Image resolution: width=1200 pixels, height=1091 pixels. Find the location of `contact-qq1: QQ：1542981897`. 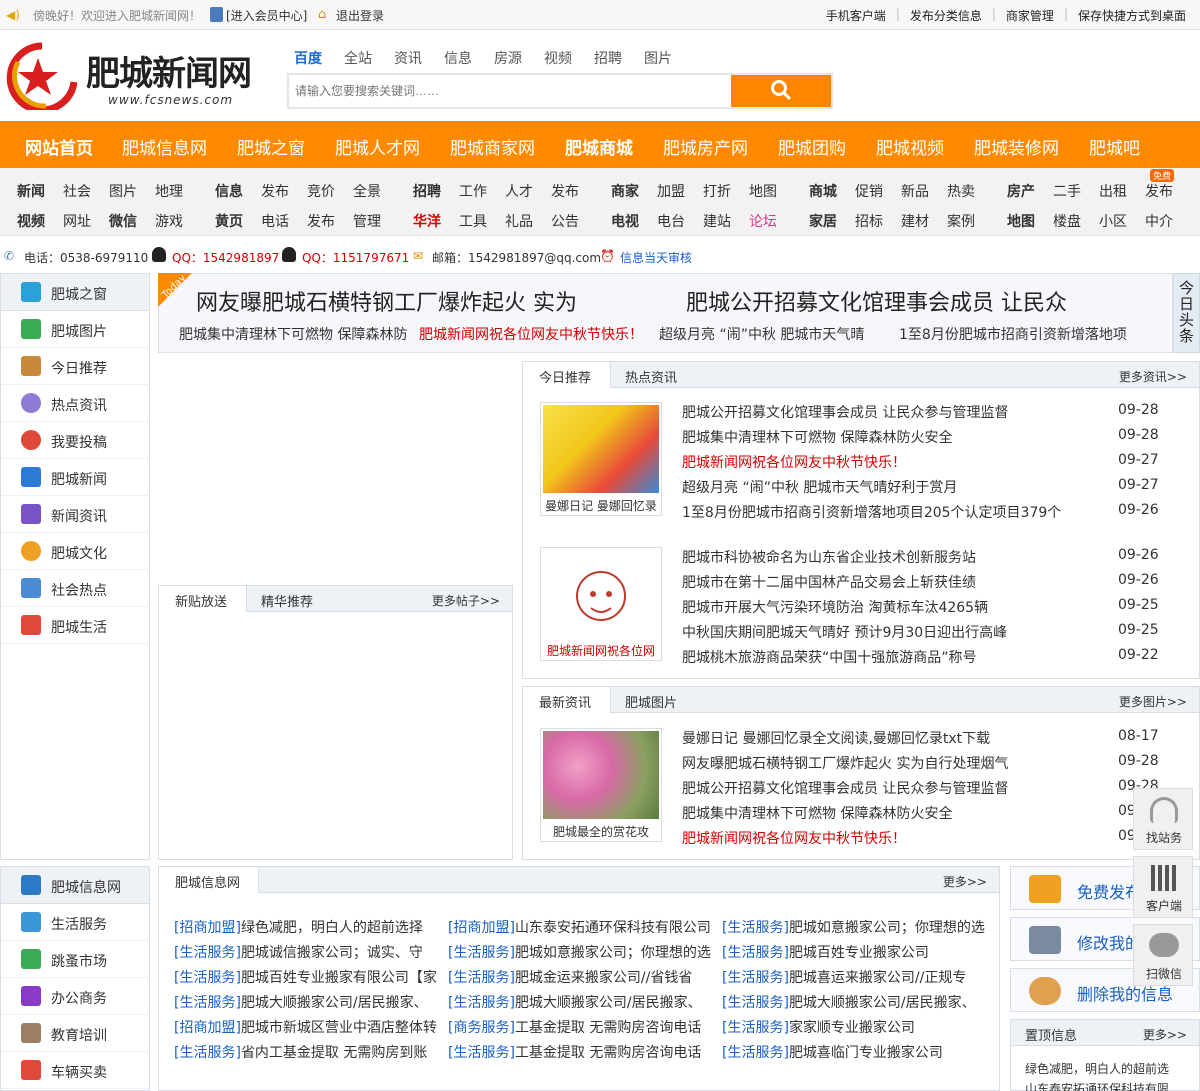

contact-qq1: QQ：1542981897 is located at coordinates (225, 257).